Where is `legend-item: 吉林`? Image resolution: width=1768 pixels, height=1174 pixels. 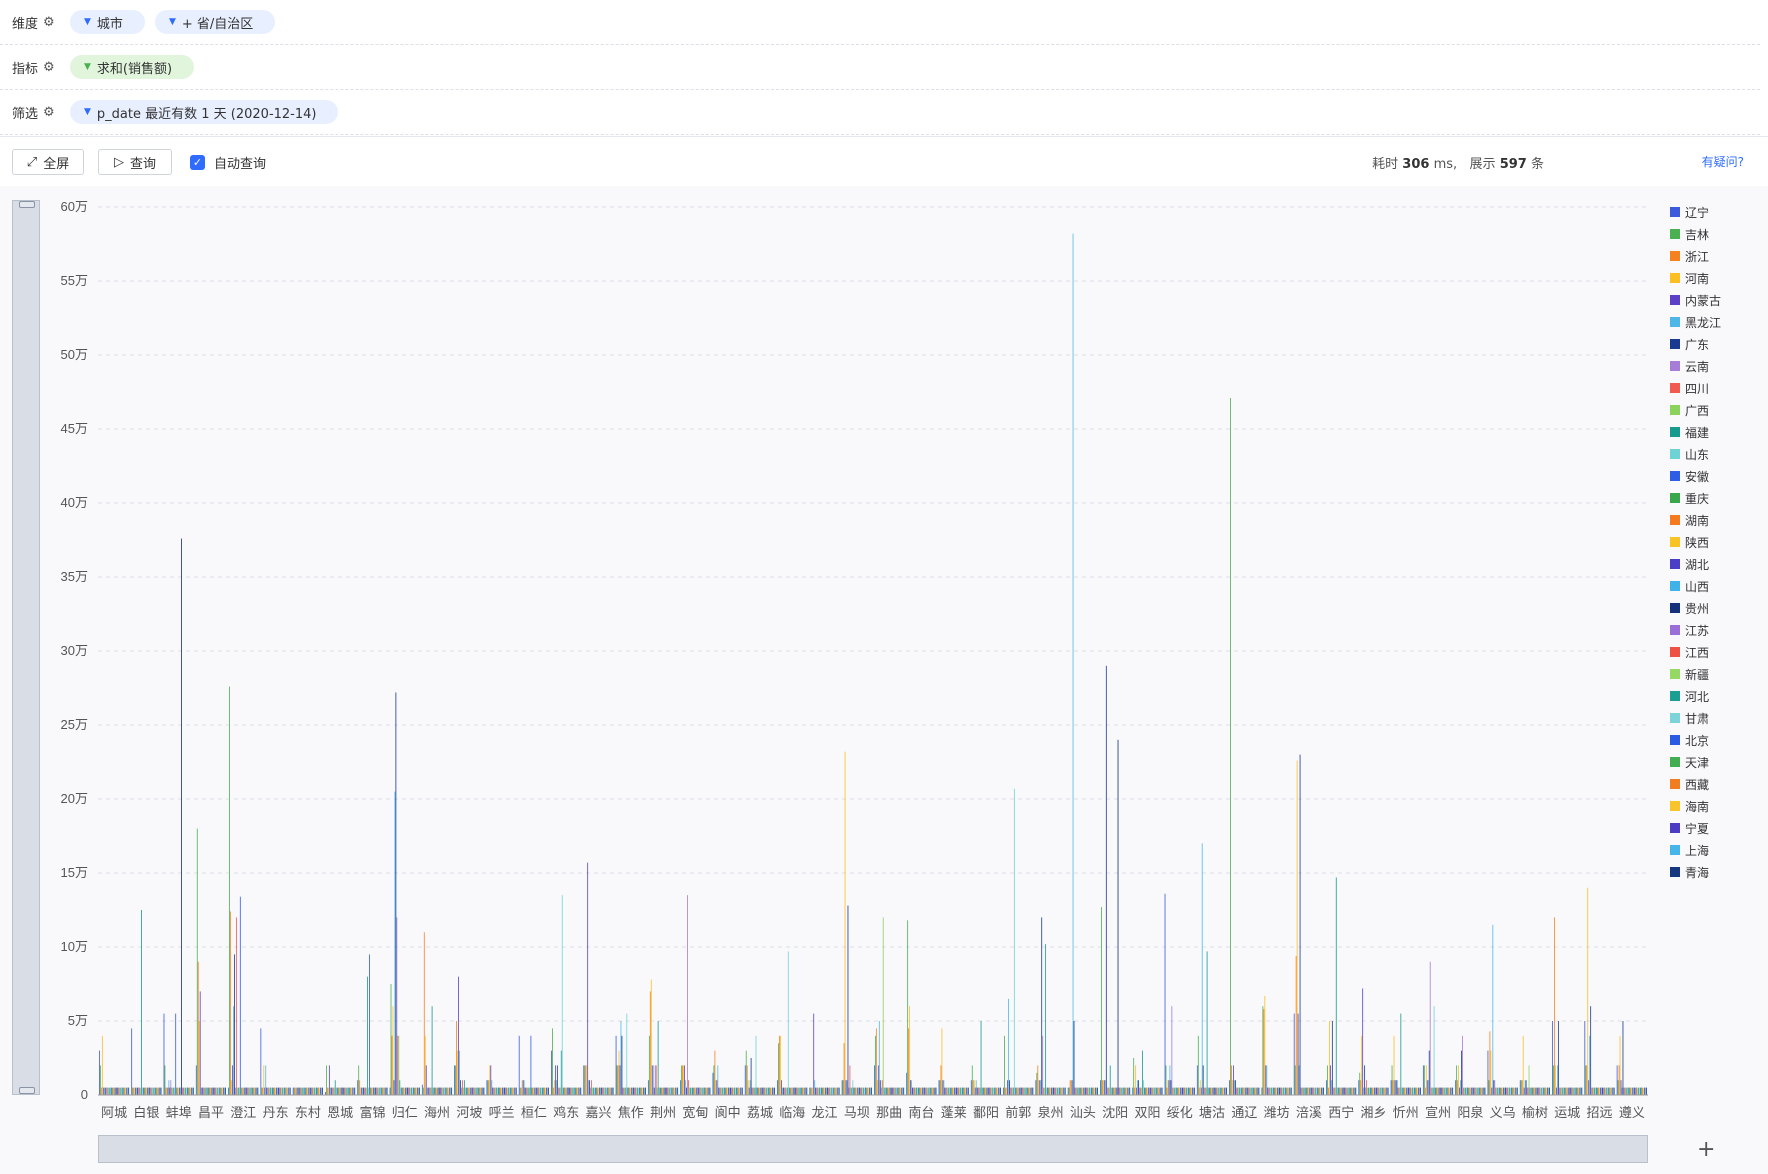
legend-item: 吉林 is located at coordinates (1695, 234).